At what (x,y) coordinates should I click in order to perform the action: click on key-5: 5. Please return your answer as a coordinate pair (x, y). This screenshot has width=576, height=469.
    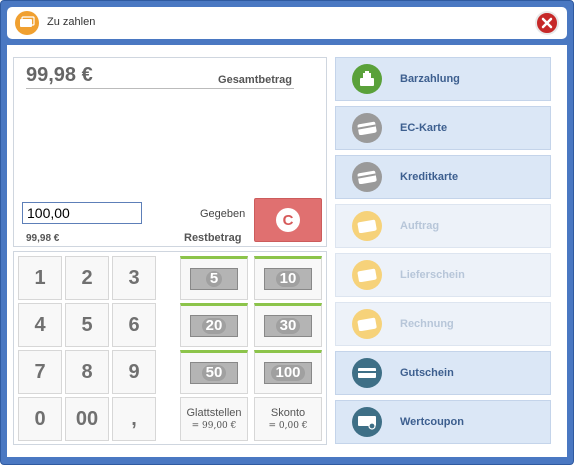
    Looking at the image, I should click on (87, 325).